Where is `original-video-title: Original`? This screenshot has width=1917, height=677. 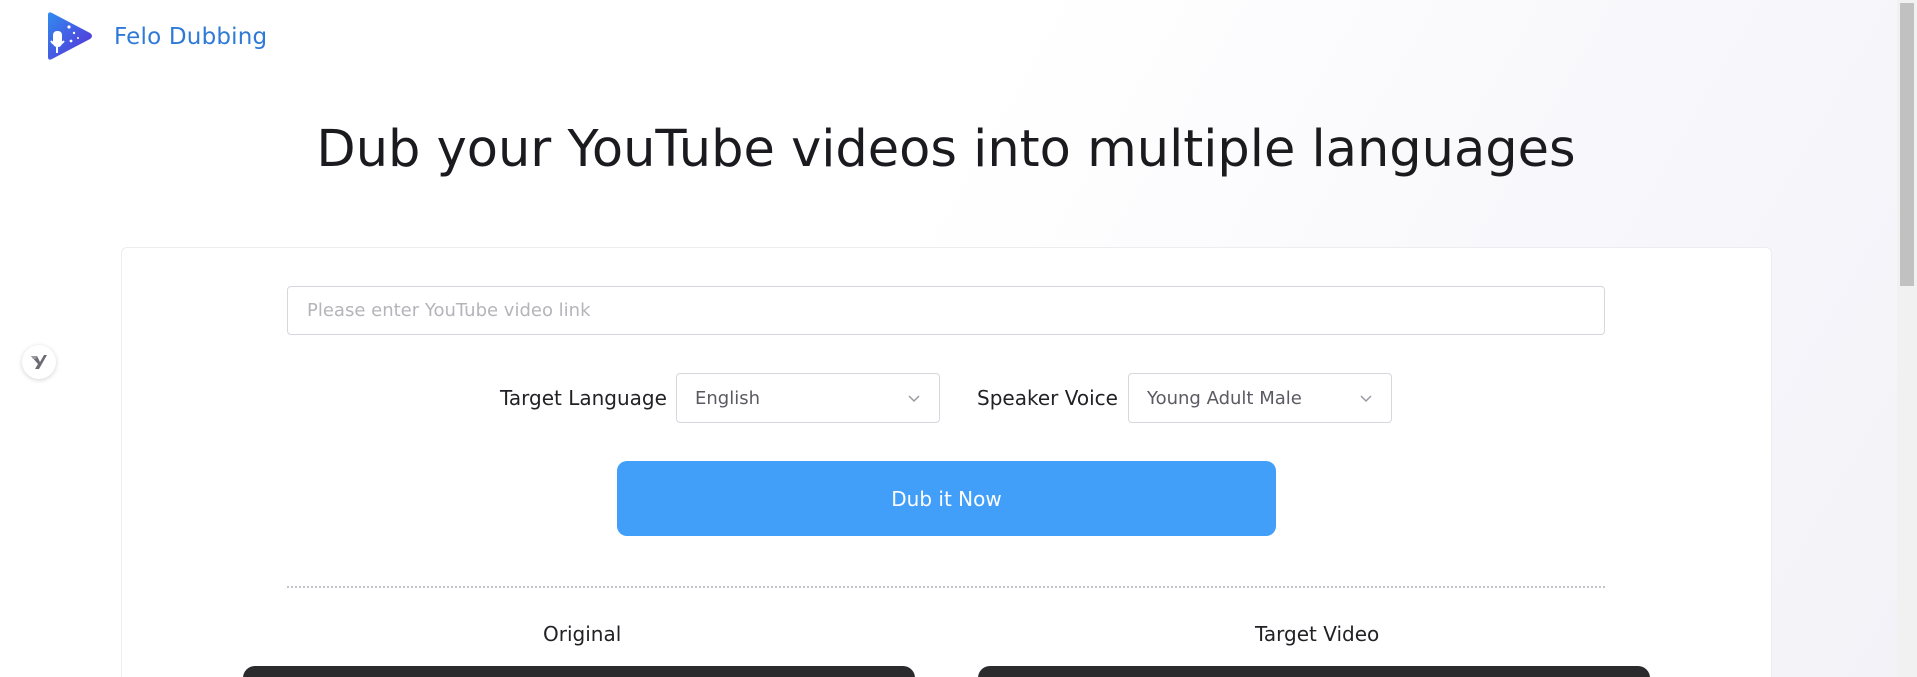 original-video-title: Original is located at coordinates (582, 634).